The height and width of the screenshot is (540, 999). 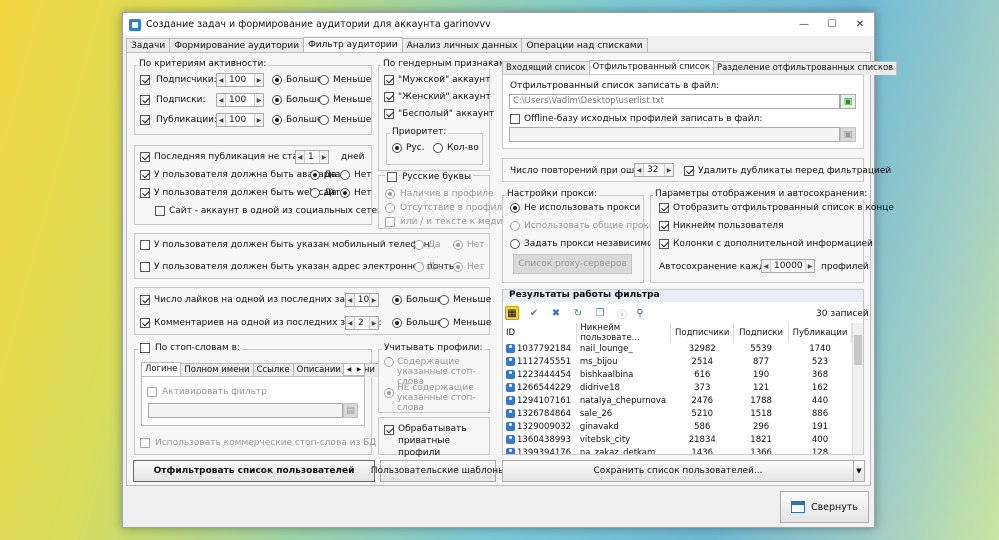 What do you see at coordinates (160, 211) in the screenshot?
I see `site-social-checkbox` at bounding box center [160, 211].